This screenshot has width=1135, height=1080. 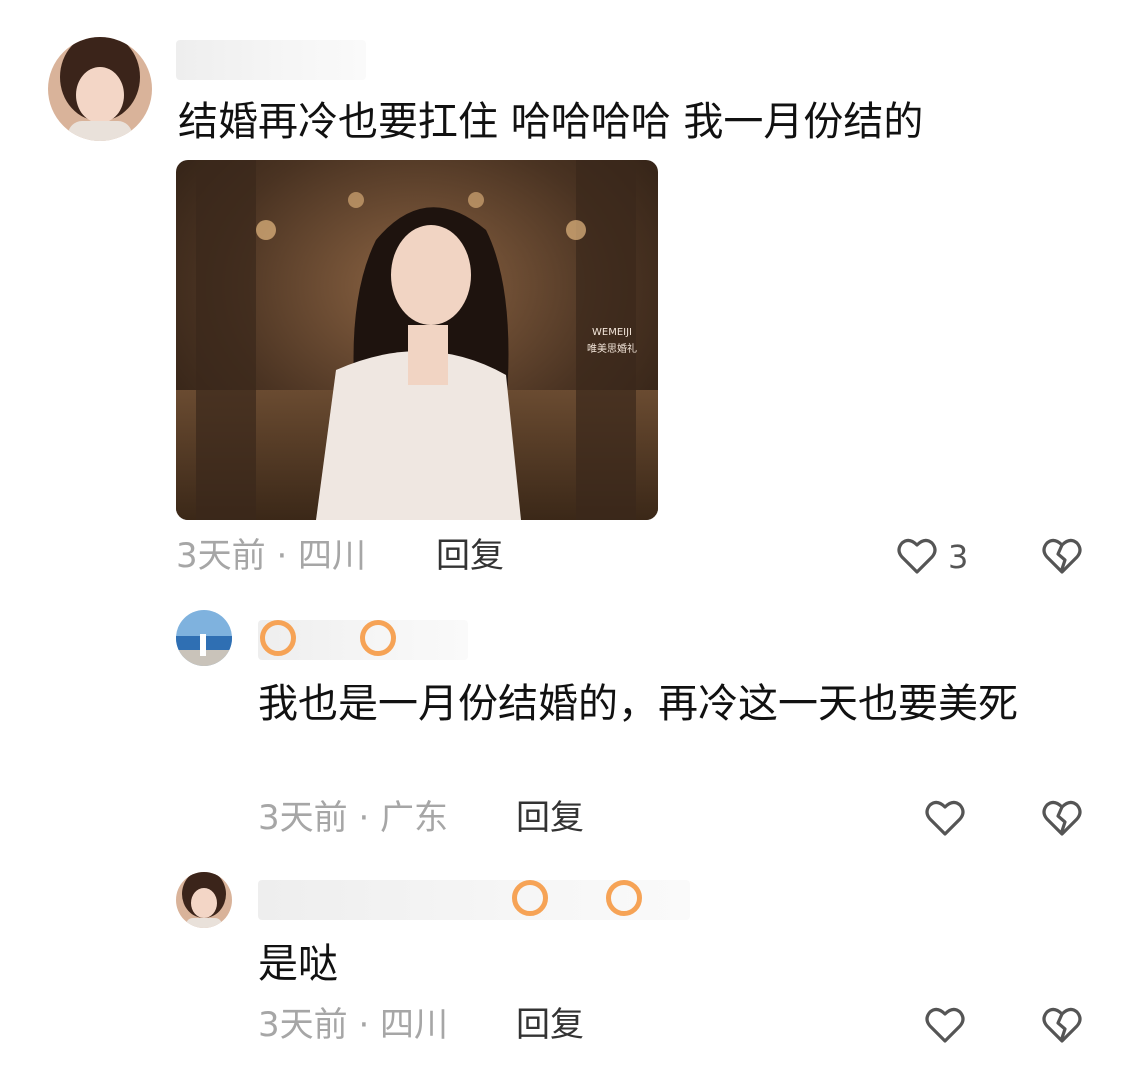 What do you see at coordinates (550, 1025) in the screenshot?
I see `reply-2-reply-button: 回复` at bounding box center [550, 1025].